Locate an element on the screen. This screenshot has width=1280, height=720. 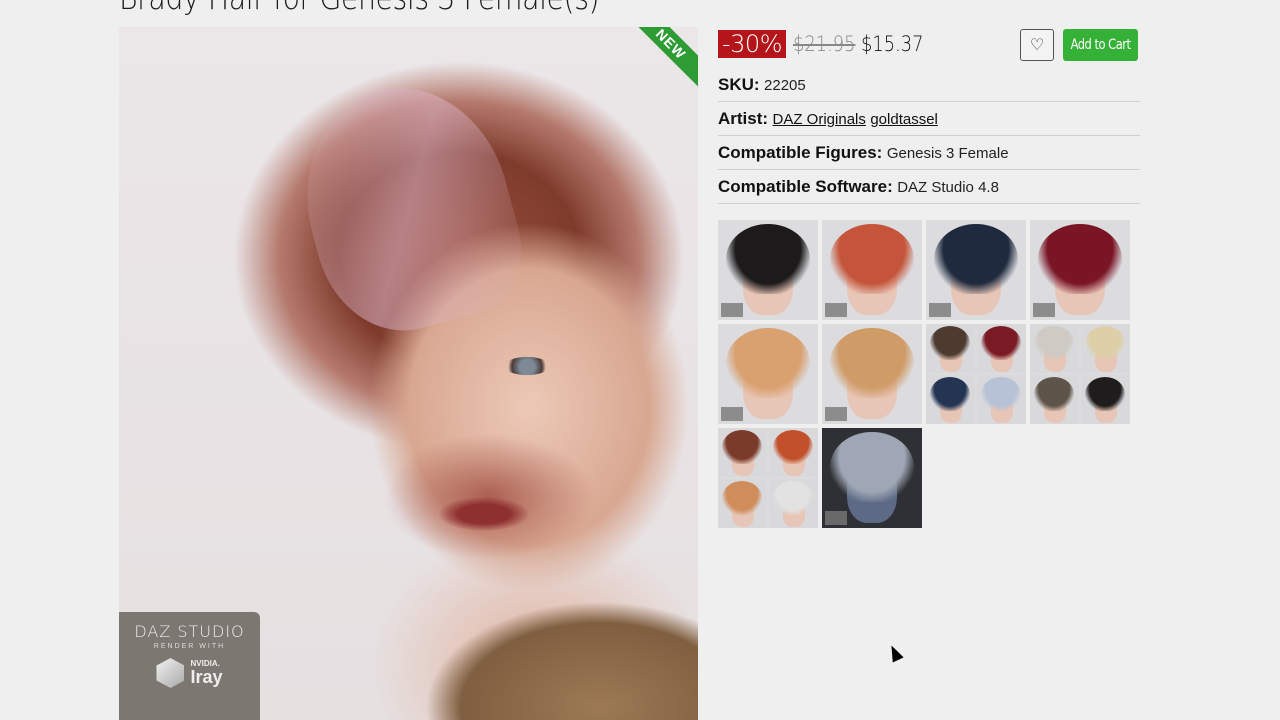
model-lips is located at coordinates (484, 514).